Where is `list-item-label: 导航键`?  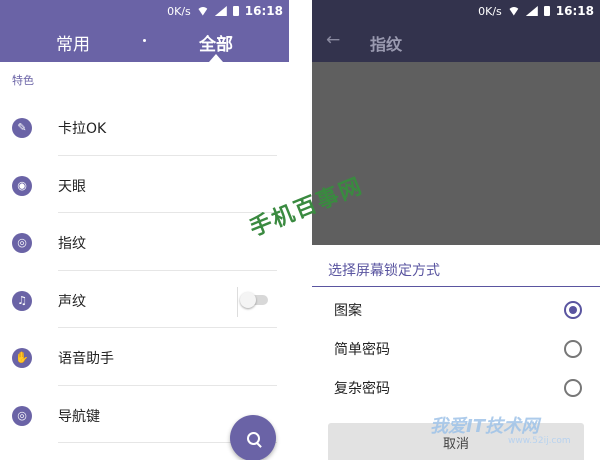 list-item-label: 导航键 is located at coordinates (79, 416).